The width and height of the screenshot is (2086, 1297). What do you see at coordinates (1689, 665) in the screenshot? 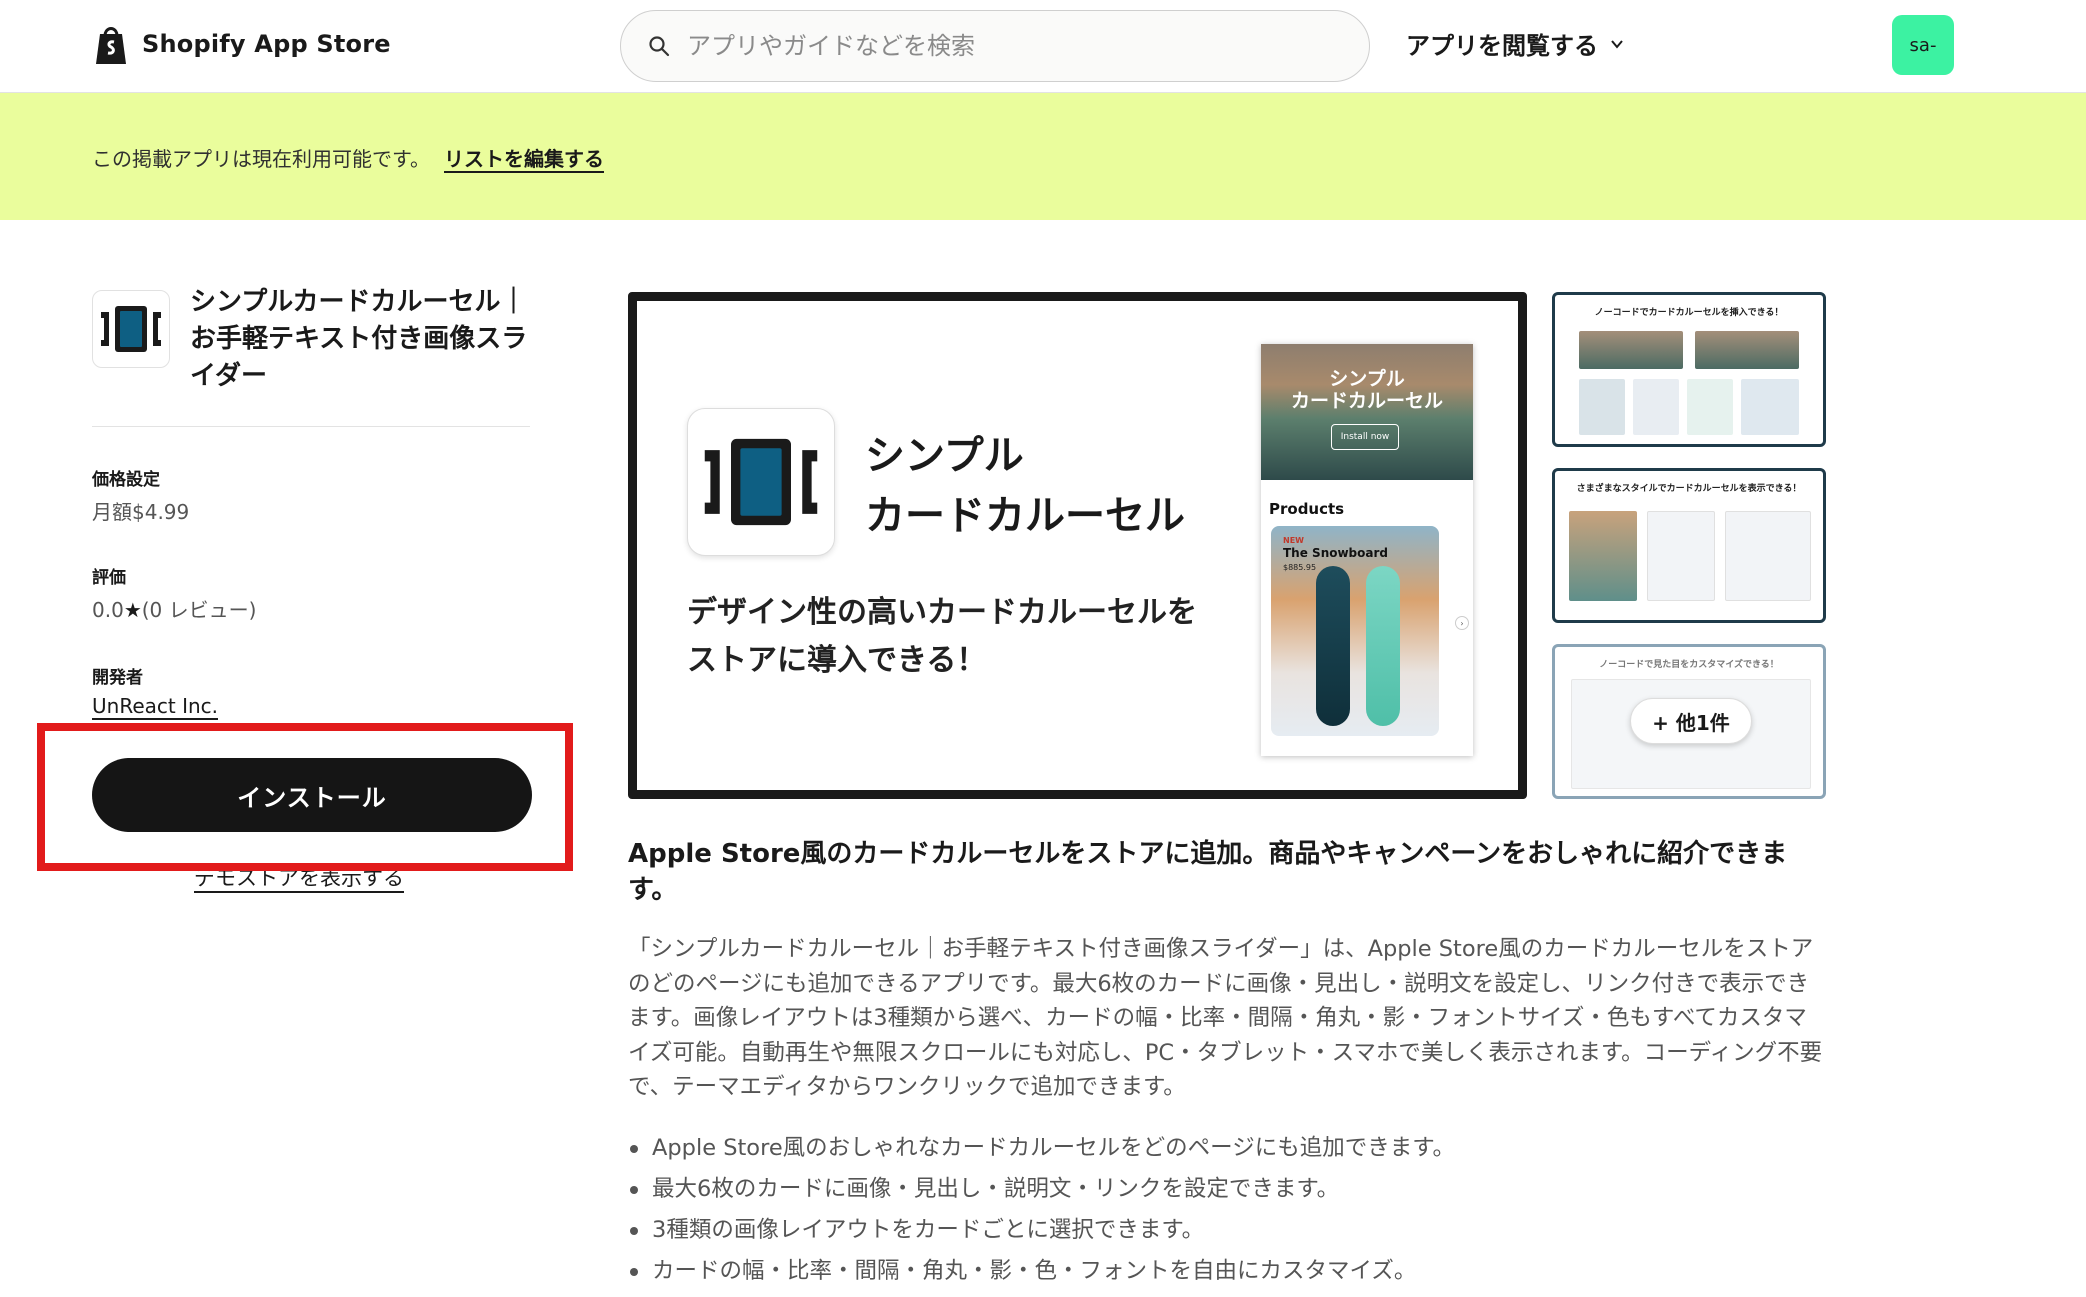
I see `thumbnail-caption: ノーコードで見た目をカスタマイズできる！` at bounding box center [1689, 665].